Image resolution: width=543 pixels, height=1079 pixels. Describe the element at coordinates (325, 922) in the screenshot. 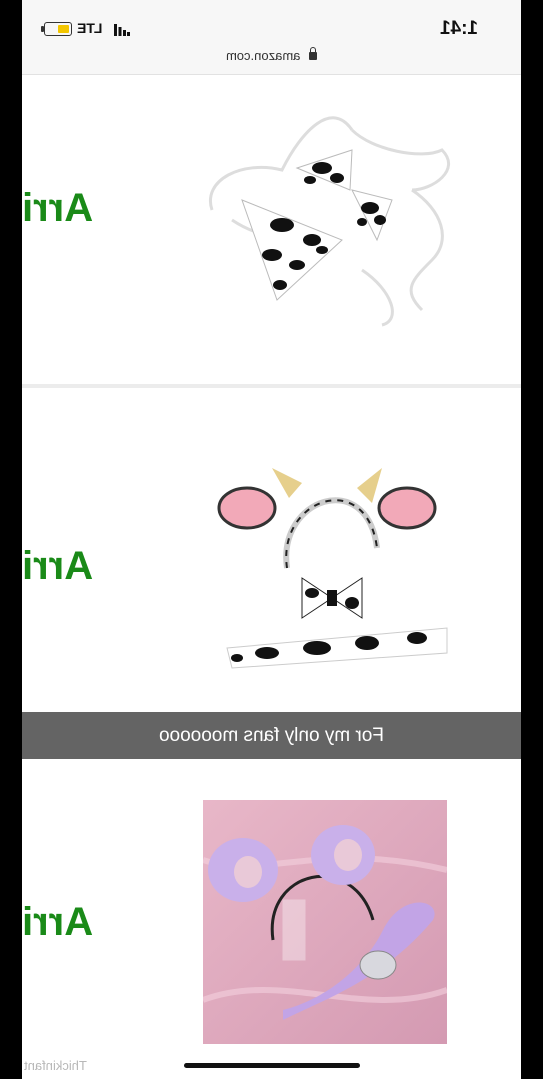

I see `purple-fur-set-image` at that location.